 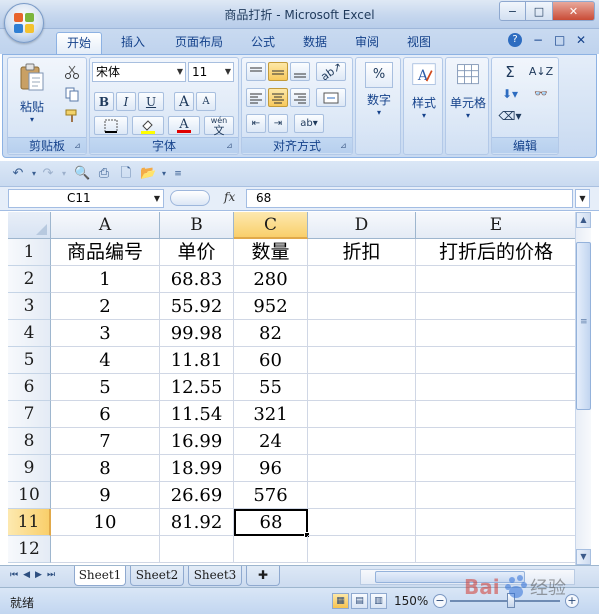 What do you see at coordinates (278, 97) in the screenshot?
I see `align-center-button` at bounding box center [278, 97].